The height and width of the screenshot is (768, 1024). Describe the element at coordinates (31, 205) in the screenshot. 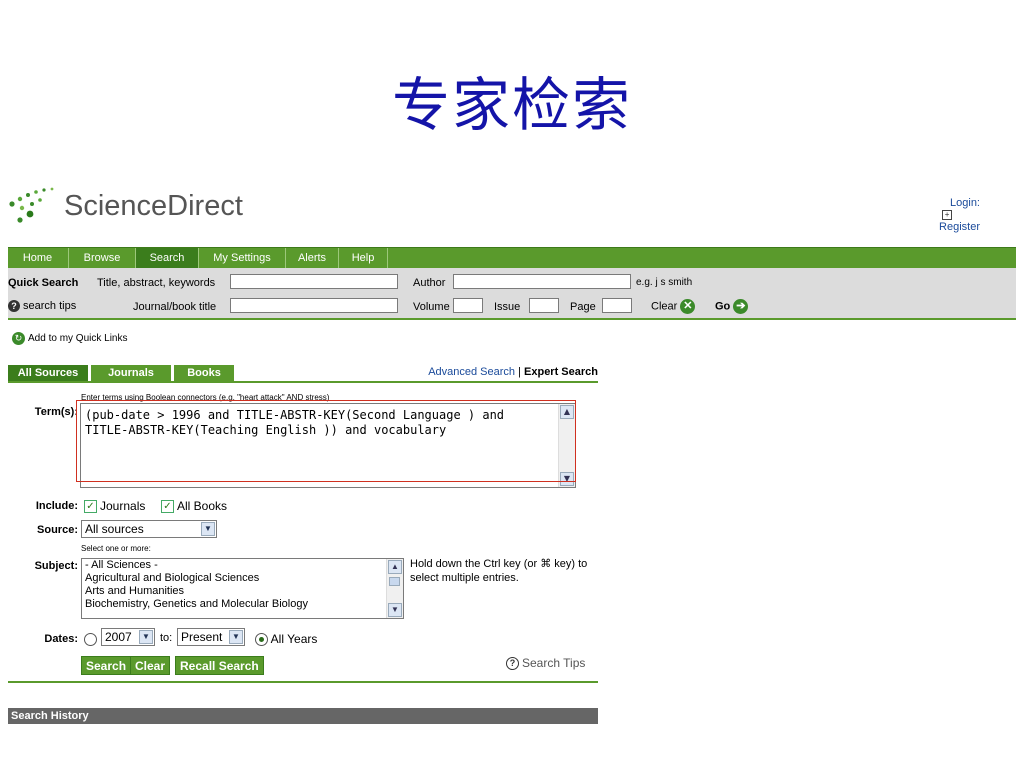

I see `logo-dots-icon` at that location.